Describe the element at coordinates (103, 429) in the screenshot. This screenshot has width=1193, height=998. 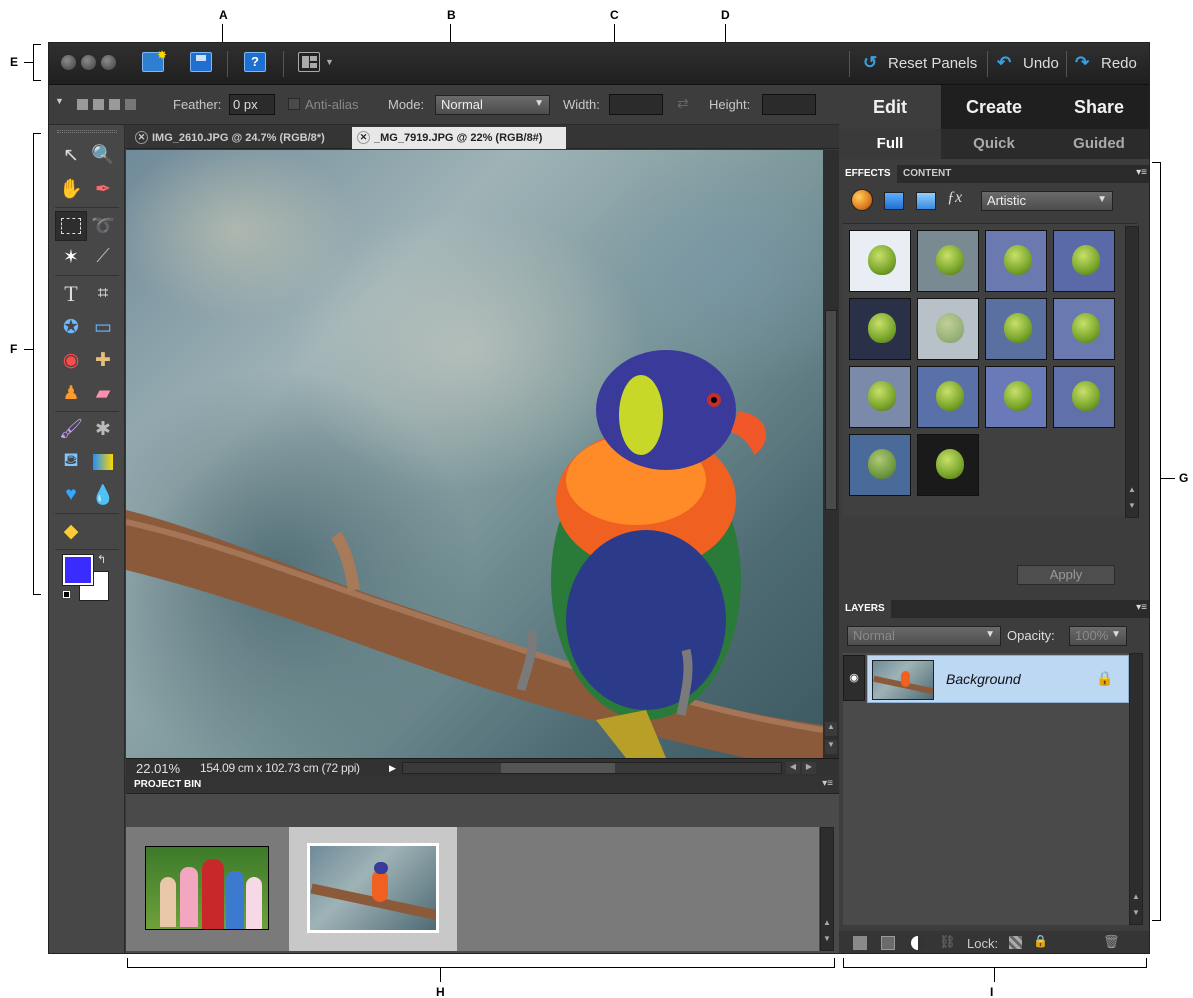
I see `smart-brush-tool-icon: ✱` at that location.